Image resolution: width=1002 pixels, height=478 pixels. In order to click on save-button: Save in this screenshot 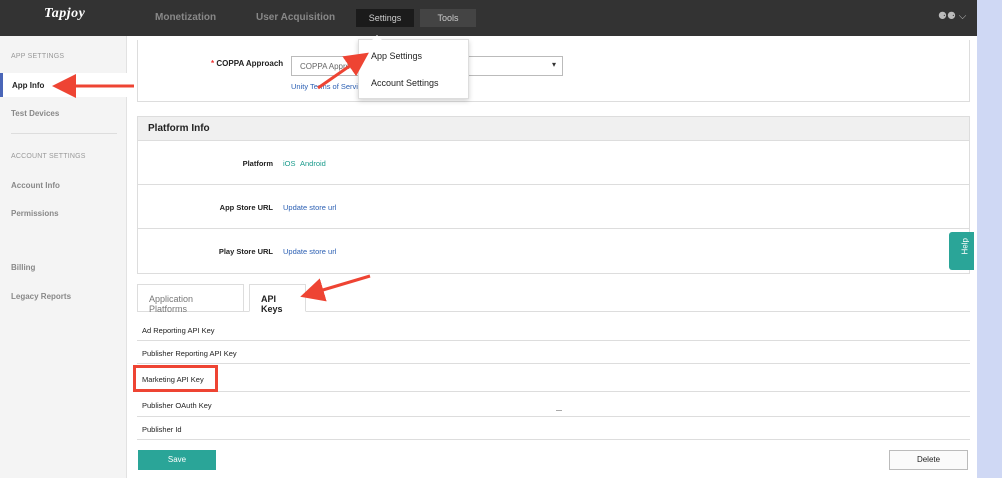, I will do `click(177, 460)`.